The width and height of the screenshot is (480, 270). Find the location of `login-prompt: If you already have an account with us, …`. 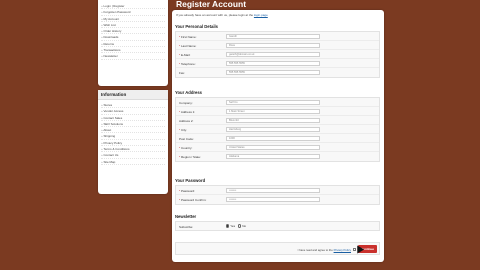

login-prompt: If you already have an account with us, … is located at coordinates (222, 15).